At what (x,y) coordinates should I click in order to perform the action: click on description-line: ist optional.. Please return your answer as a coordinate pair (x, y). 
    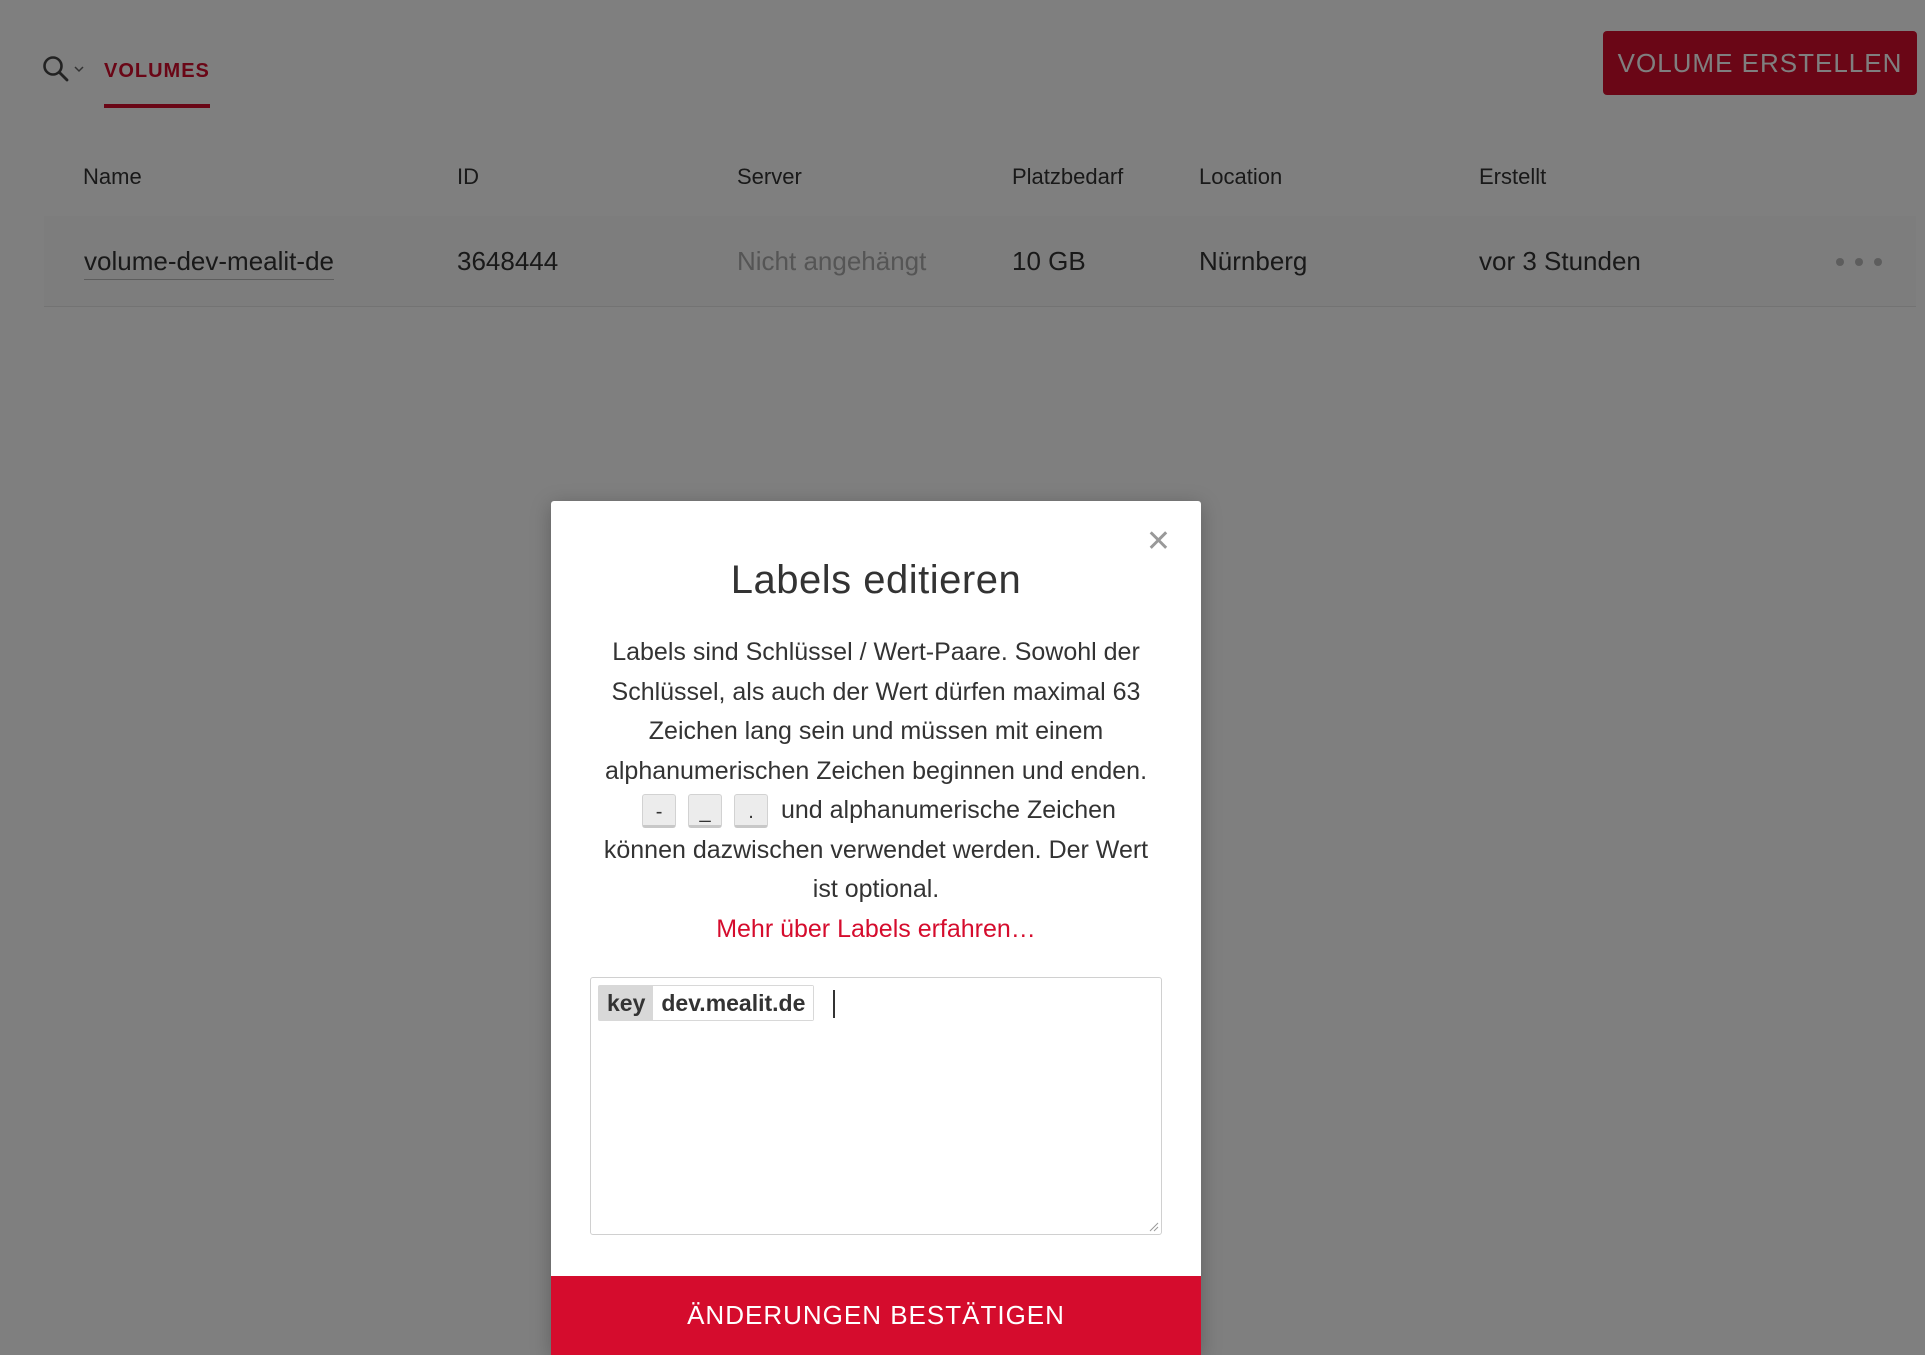
    Looking at the image, I should click on (876, 889).